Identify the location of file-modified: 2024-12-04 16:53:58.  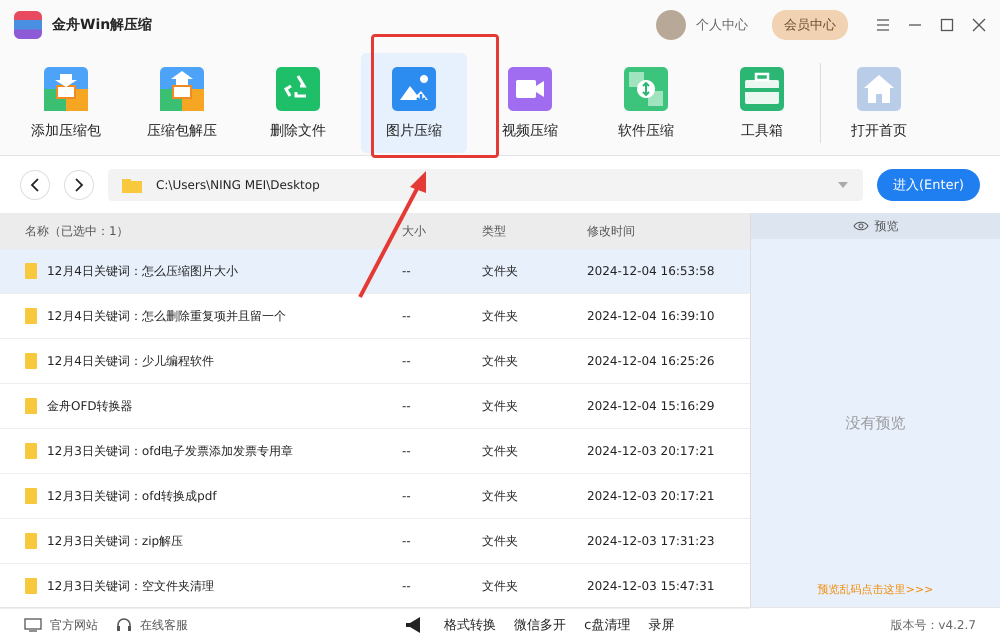
(651, 271).